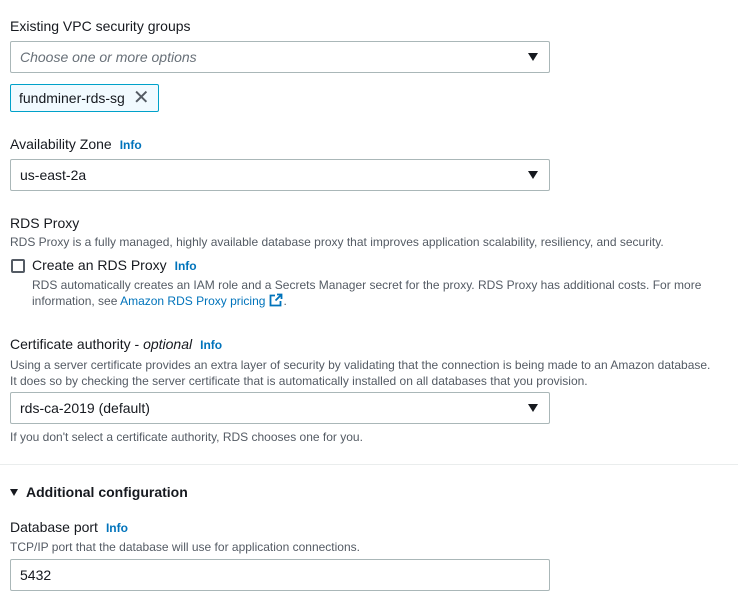 The image size is (738, 603). I want to click on rds-proxy-pricing-link: Amazon RDS Proxy pricing, so click(192, 301).